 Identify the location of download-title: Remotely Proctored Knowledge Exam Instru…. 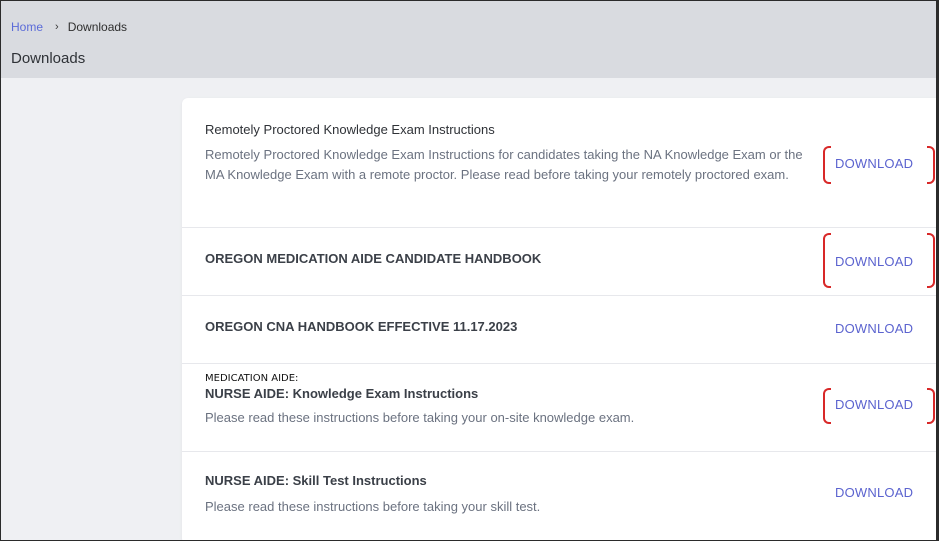
(350, 129).